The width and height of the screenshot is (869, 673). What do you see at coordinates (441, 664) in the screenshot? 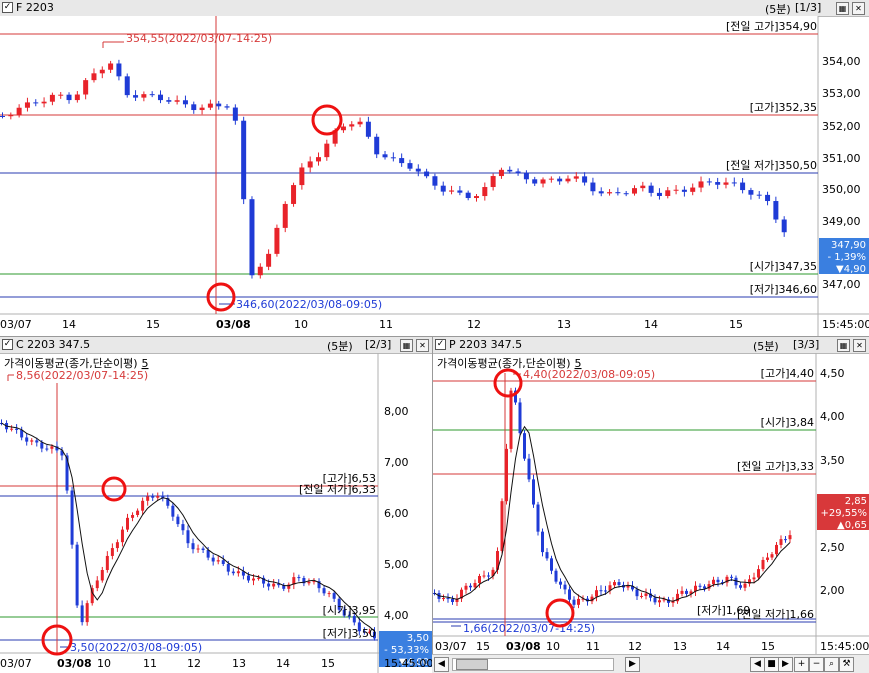
I see `scroll-left-icon: ◀` at bounding box center [441, 664].